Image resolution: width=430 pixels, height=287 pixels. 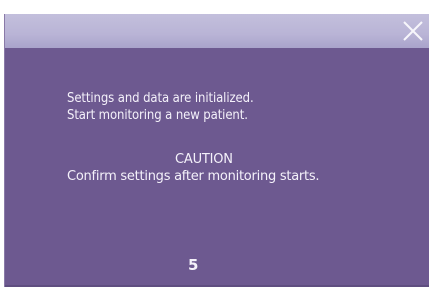 What do you see at coordinates (160, 98) in the screenshot?
I see `message-line-1: Settings and data are initialized.` at bounding box center [160, 98].